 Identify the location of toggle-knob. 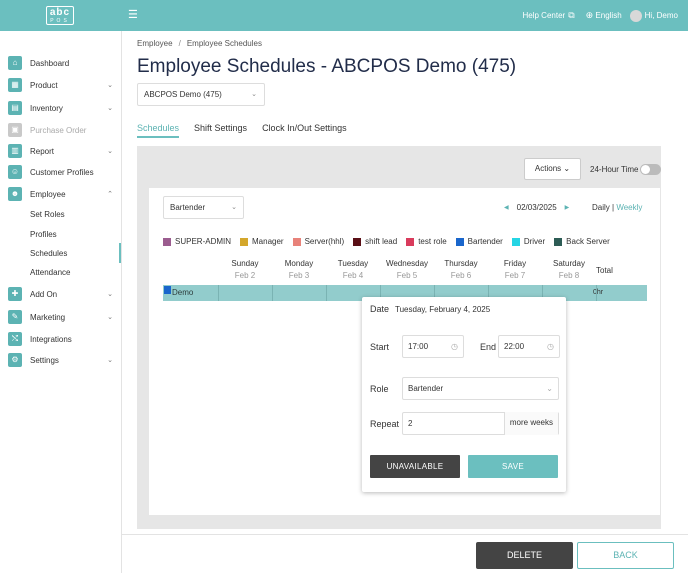
(645, 169).